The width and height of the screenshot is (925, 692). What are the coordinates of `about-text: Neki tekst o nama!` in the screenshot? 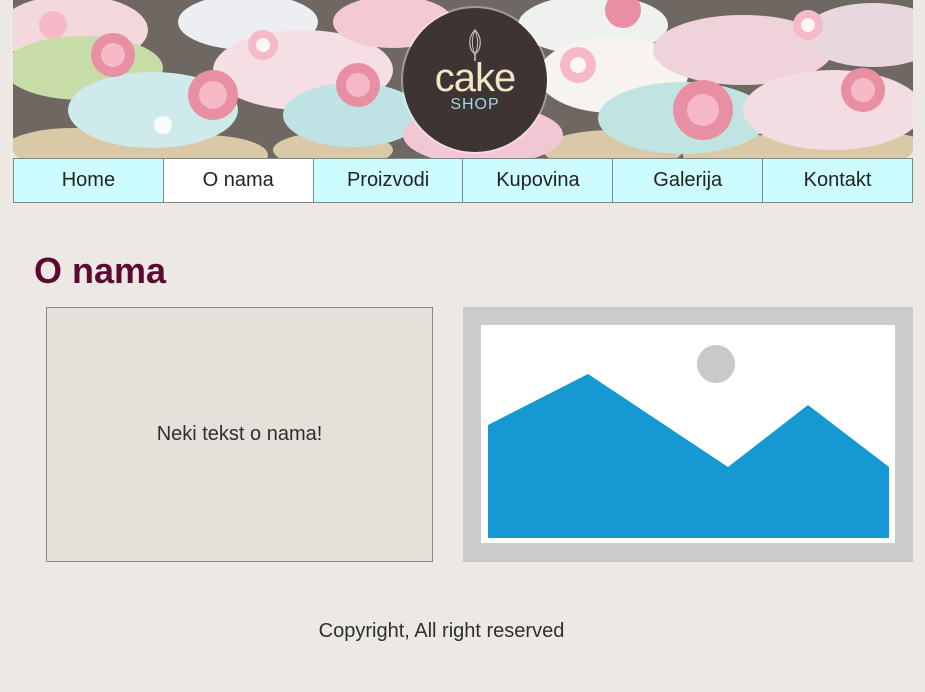 It's located at (239, 434).